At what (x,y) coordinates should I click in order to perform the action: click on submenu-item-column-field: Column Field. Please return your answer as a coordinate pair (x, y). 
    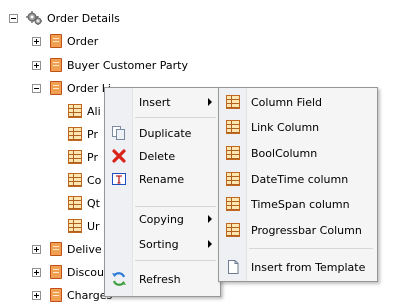
    Looking at the image, I should click on (298, 102).